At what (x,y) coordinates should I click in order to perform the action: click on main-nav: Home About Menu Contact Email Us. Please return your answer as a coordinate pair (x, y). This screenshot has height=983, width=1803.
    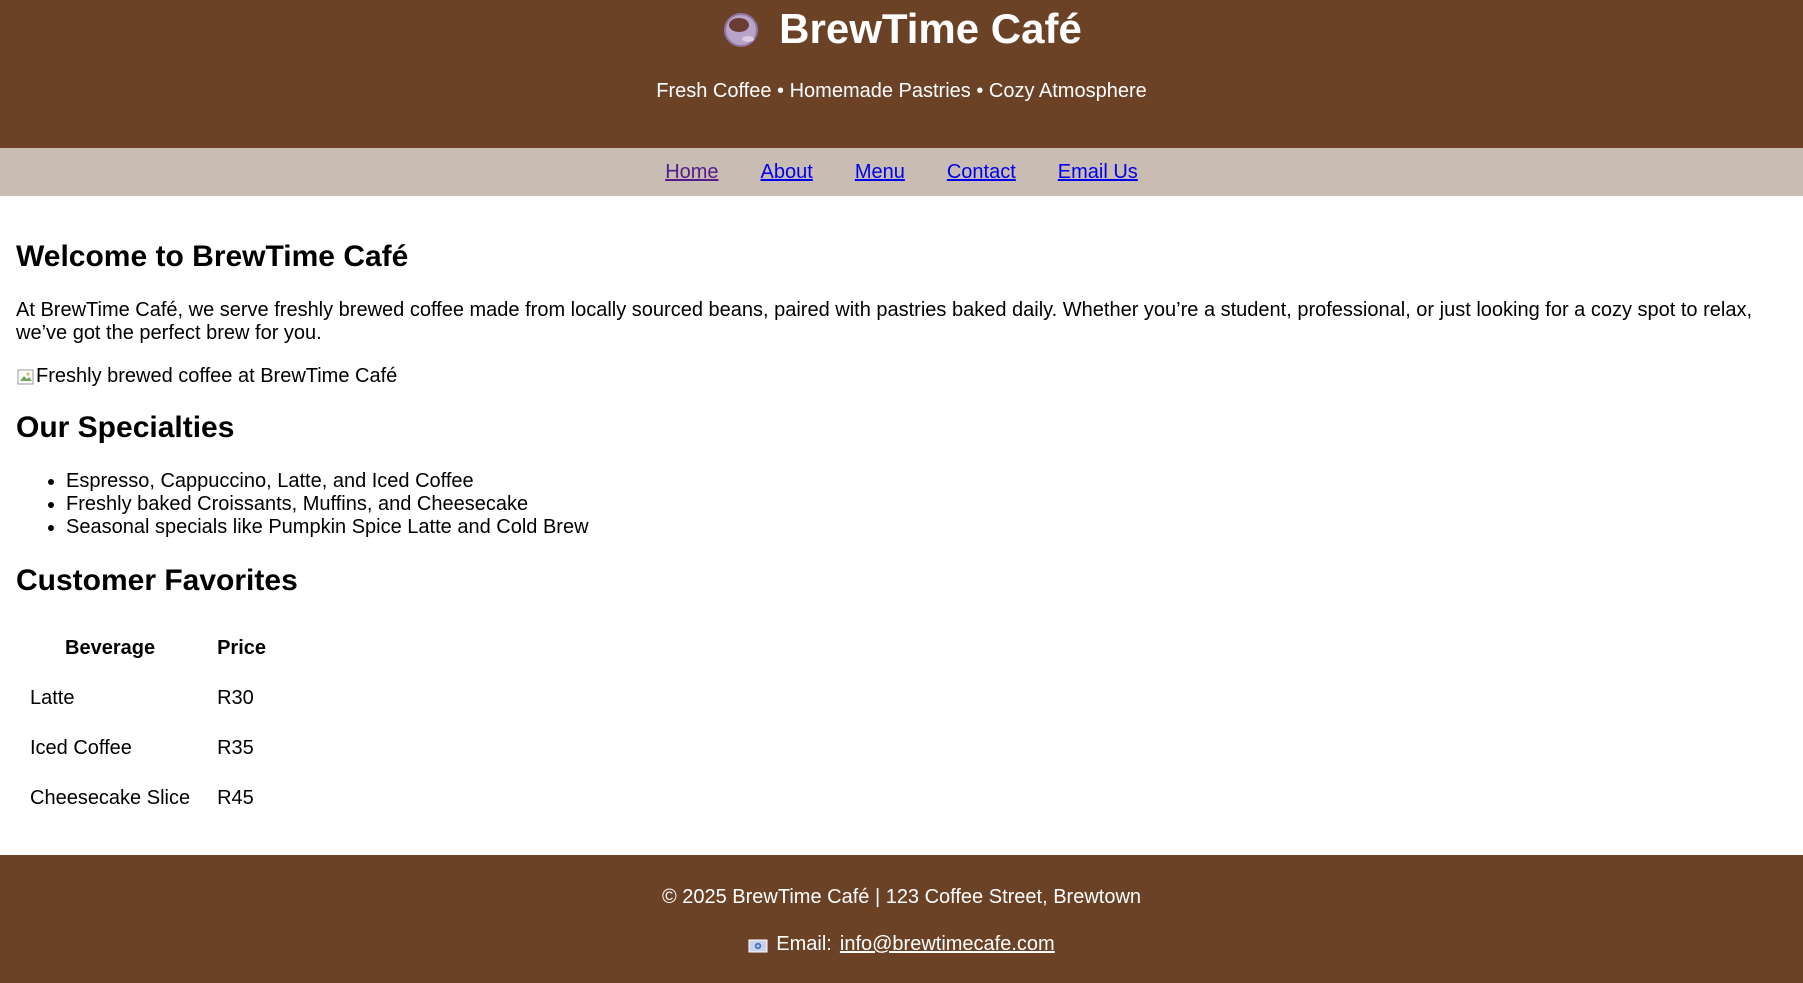
    Looking at the image, I should click on (901, 172).